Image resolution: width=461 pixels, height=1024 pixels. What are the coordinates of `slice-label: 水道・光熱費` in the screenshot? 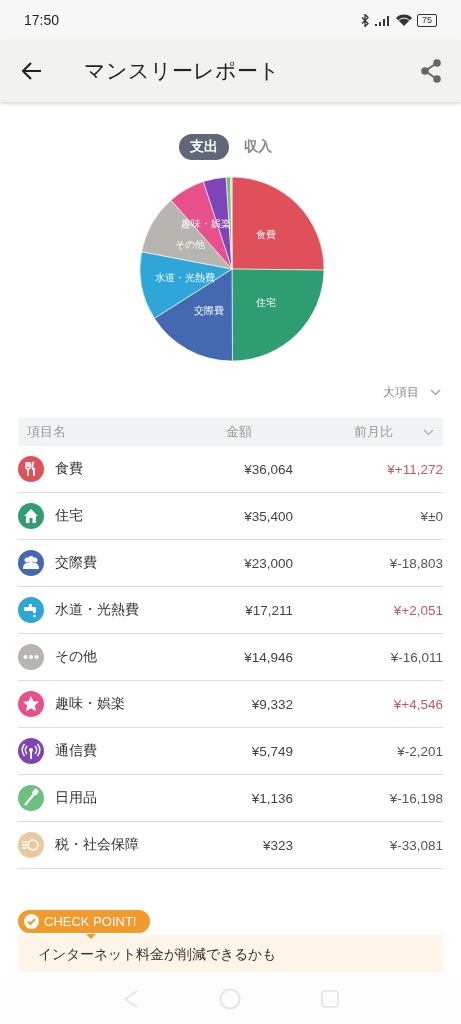 It's located at (184, 277).